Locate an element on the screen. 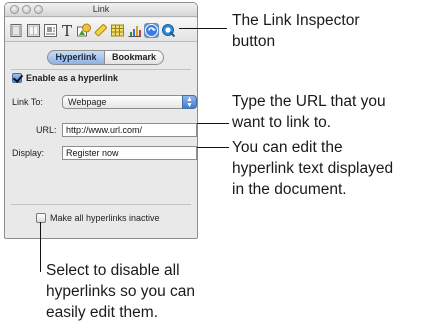 The height and width of the screenshot is (331, 427). make-inactive-checkbox is located at coordinates (41, 218).